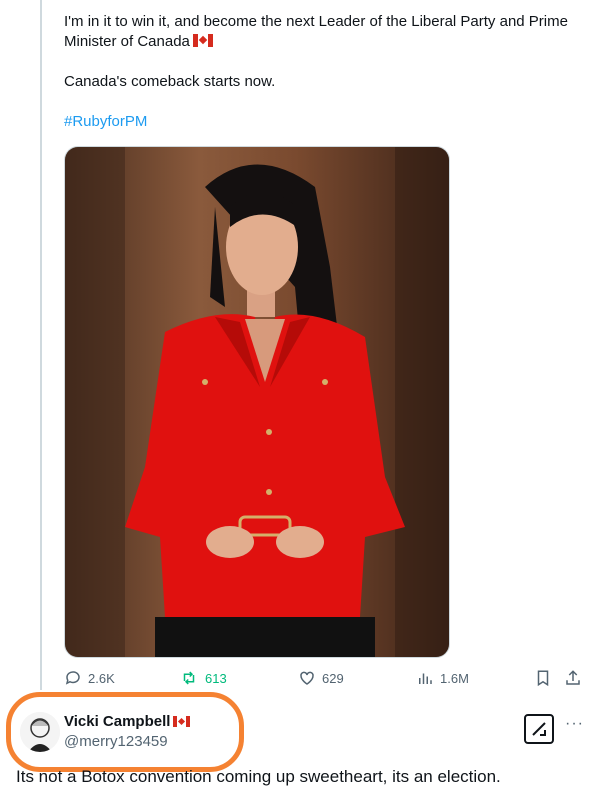  I want to click on repost-button: 613, so click(203, 678).